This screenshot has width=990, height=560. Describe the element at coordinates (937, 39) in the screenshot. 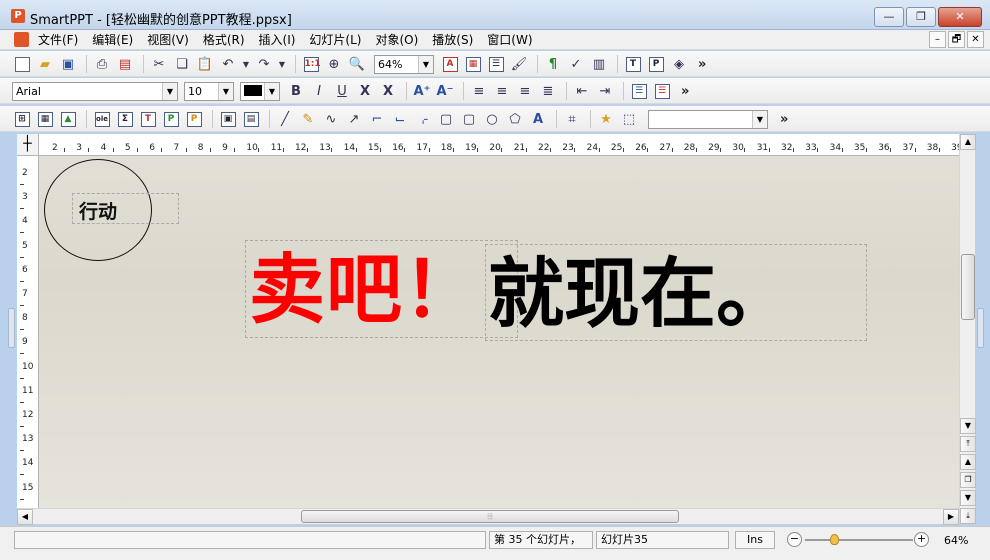

I see `doc-minimize-button: –` at that location.